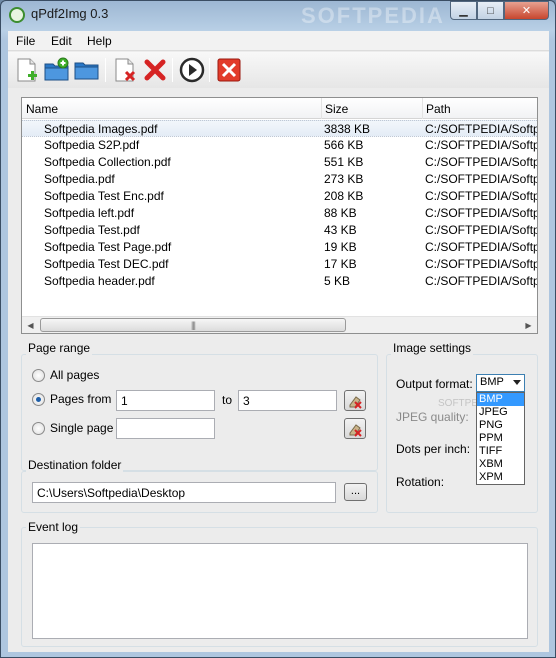 The height and width of the screenshot is (658, 556). Describe the element at coordinates (517, 382) in the screenshot. I see `chevron-down-icon` at that location.